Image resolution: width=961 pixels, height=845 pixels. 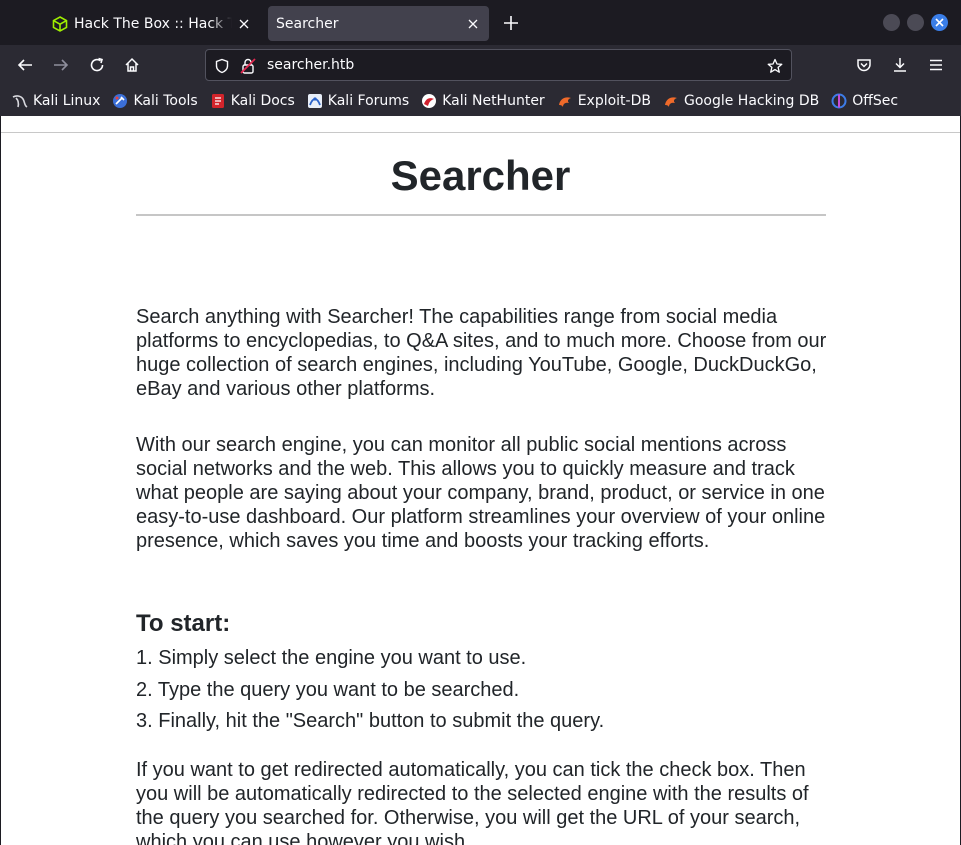 I want to click on back-arrow-icon, so click(x=24, y=65).